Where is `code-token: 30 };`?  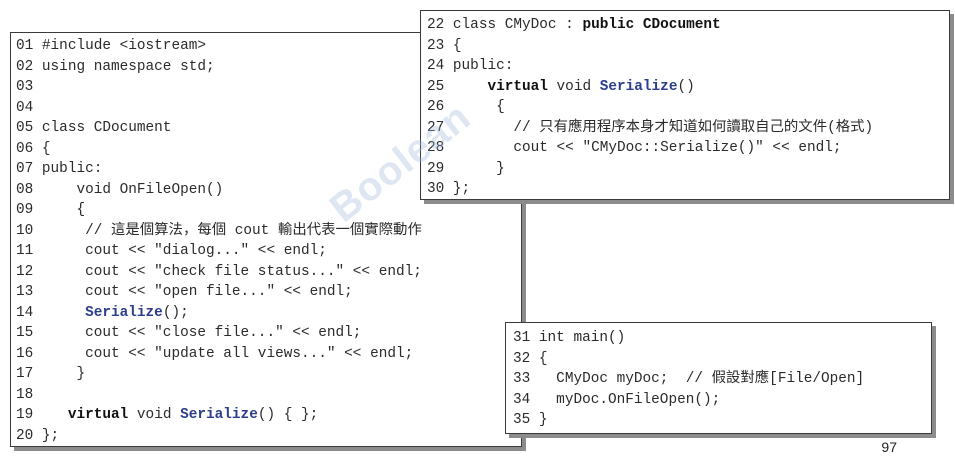 code-token: 30 }; is located at coordinates (449, 189).